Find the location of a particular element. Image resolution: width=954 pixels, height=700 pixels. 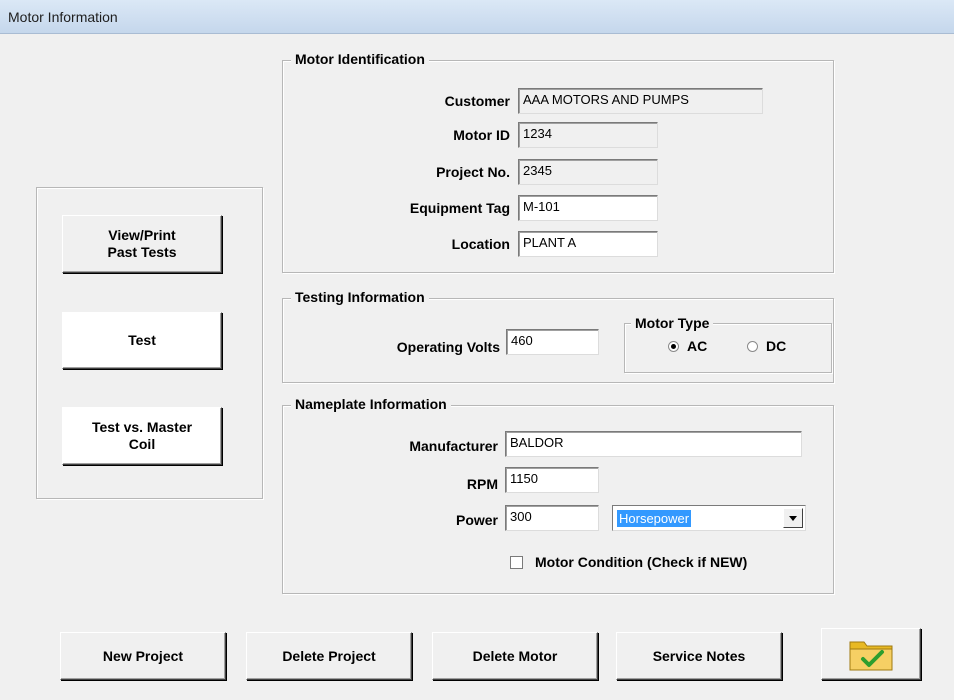

view-print-past-tests-button: View/Print Past Tests is located at coordinates (142, 244).